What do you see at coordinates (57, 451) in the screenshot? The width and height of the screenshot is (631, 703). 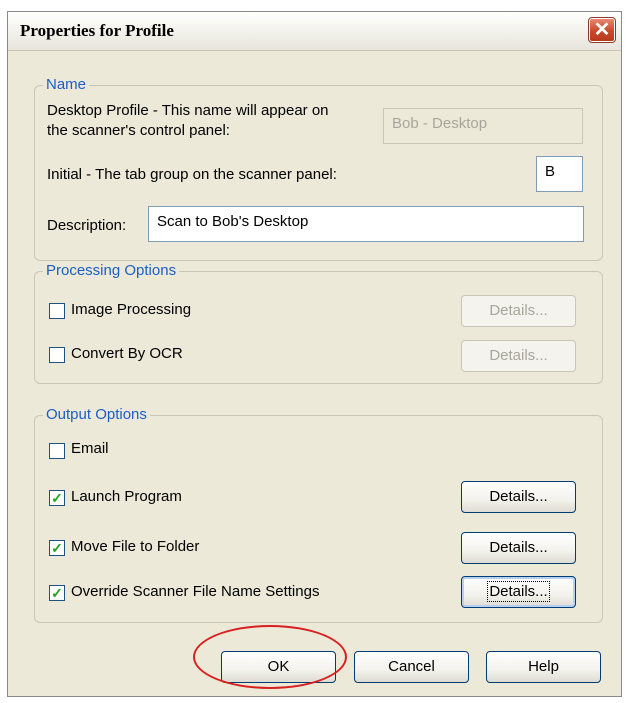 I see `email-checkbox` at bounding box center [57, 451].